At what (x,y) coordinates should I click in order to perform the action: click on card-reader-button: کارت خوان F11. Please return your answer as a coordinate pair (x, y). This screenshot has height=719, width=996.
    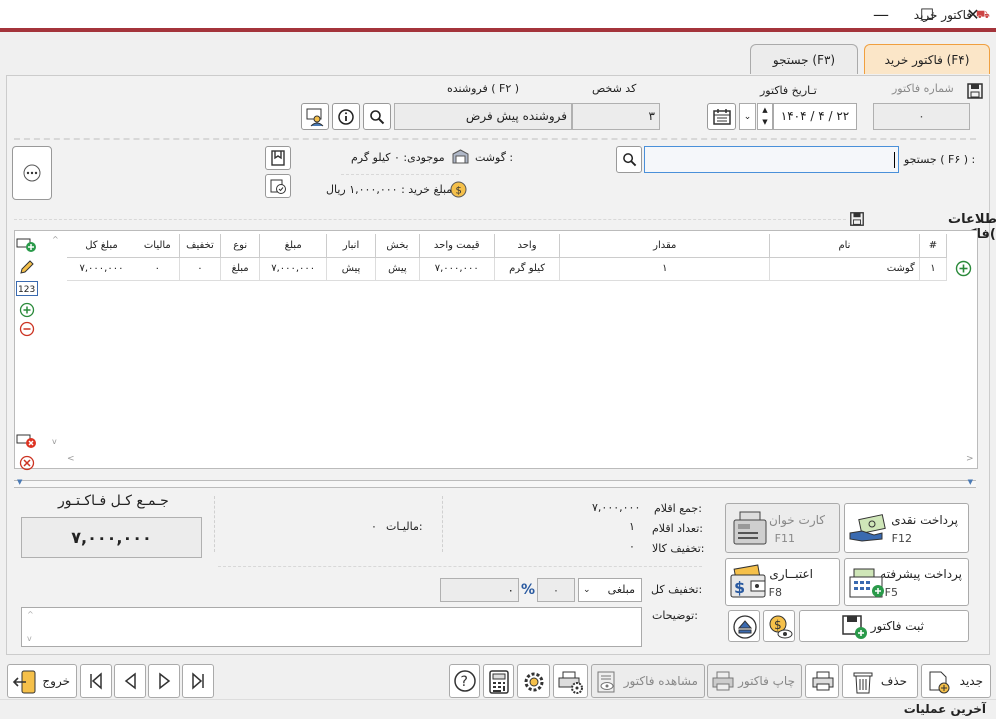
    Looking at the image, I should click on (782, 528).